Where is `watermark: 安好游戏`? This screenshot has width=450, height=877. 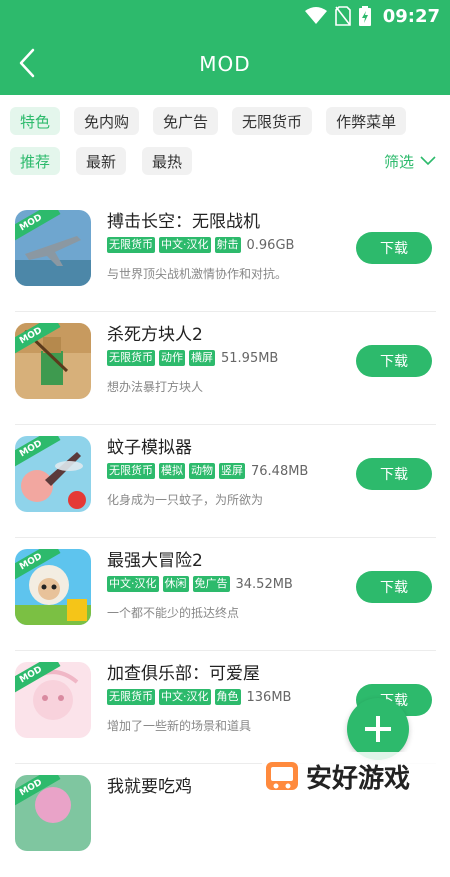 watermark: 安好游戏 is located at coordinates (356, 776).